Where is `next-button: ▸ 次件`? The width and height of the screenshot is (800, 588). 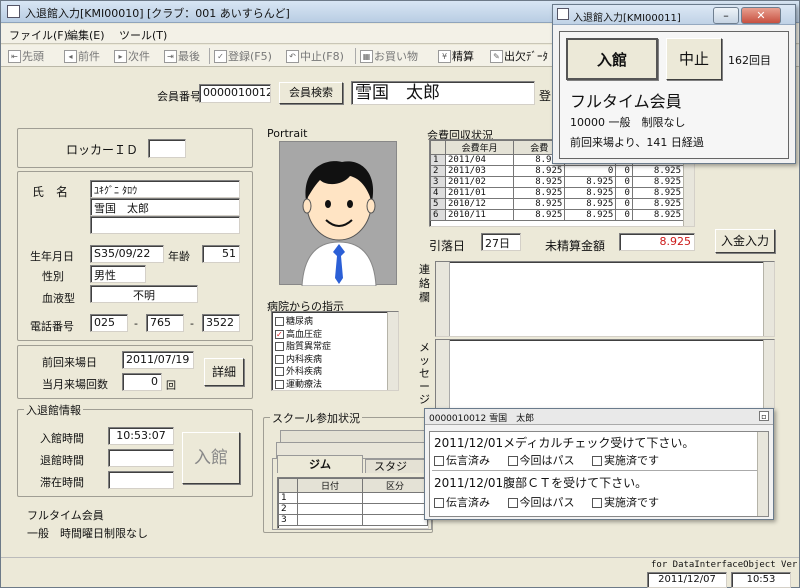 next-button: ▸ 次件 is located at coordinates (131, 56).